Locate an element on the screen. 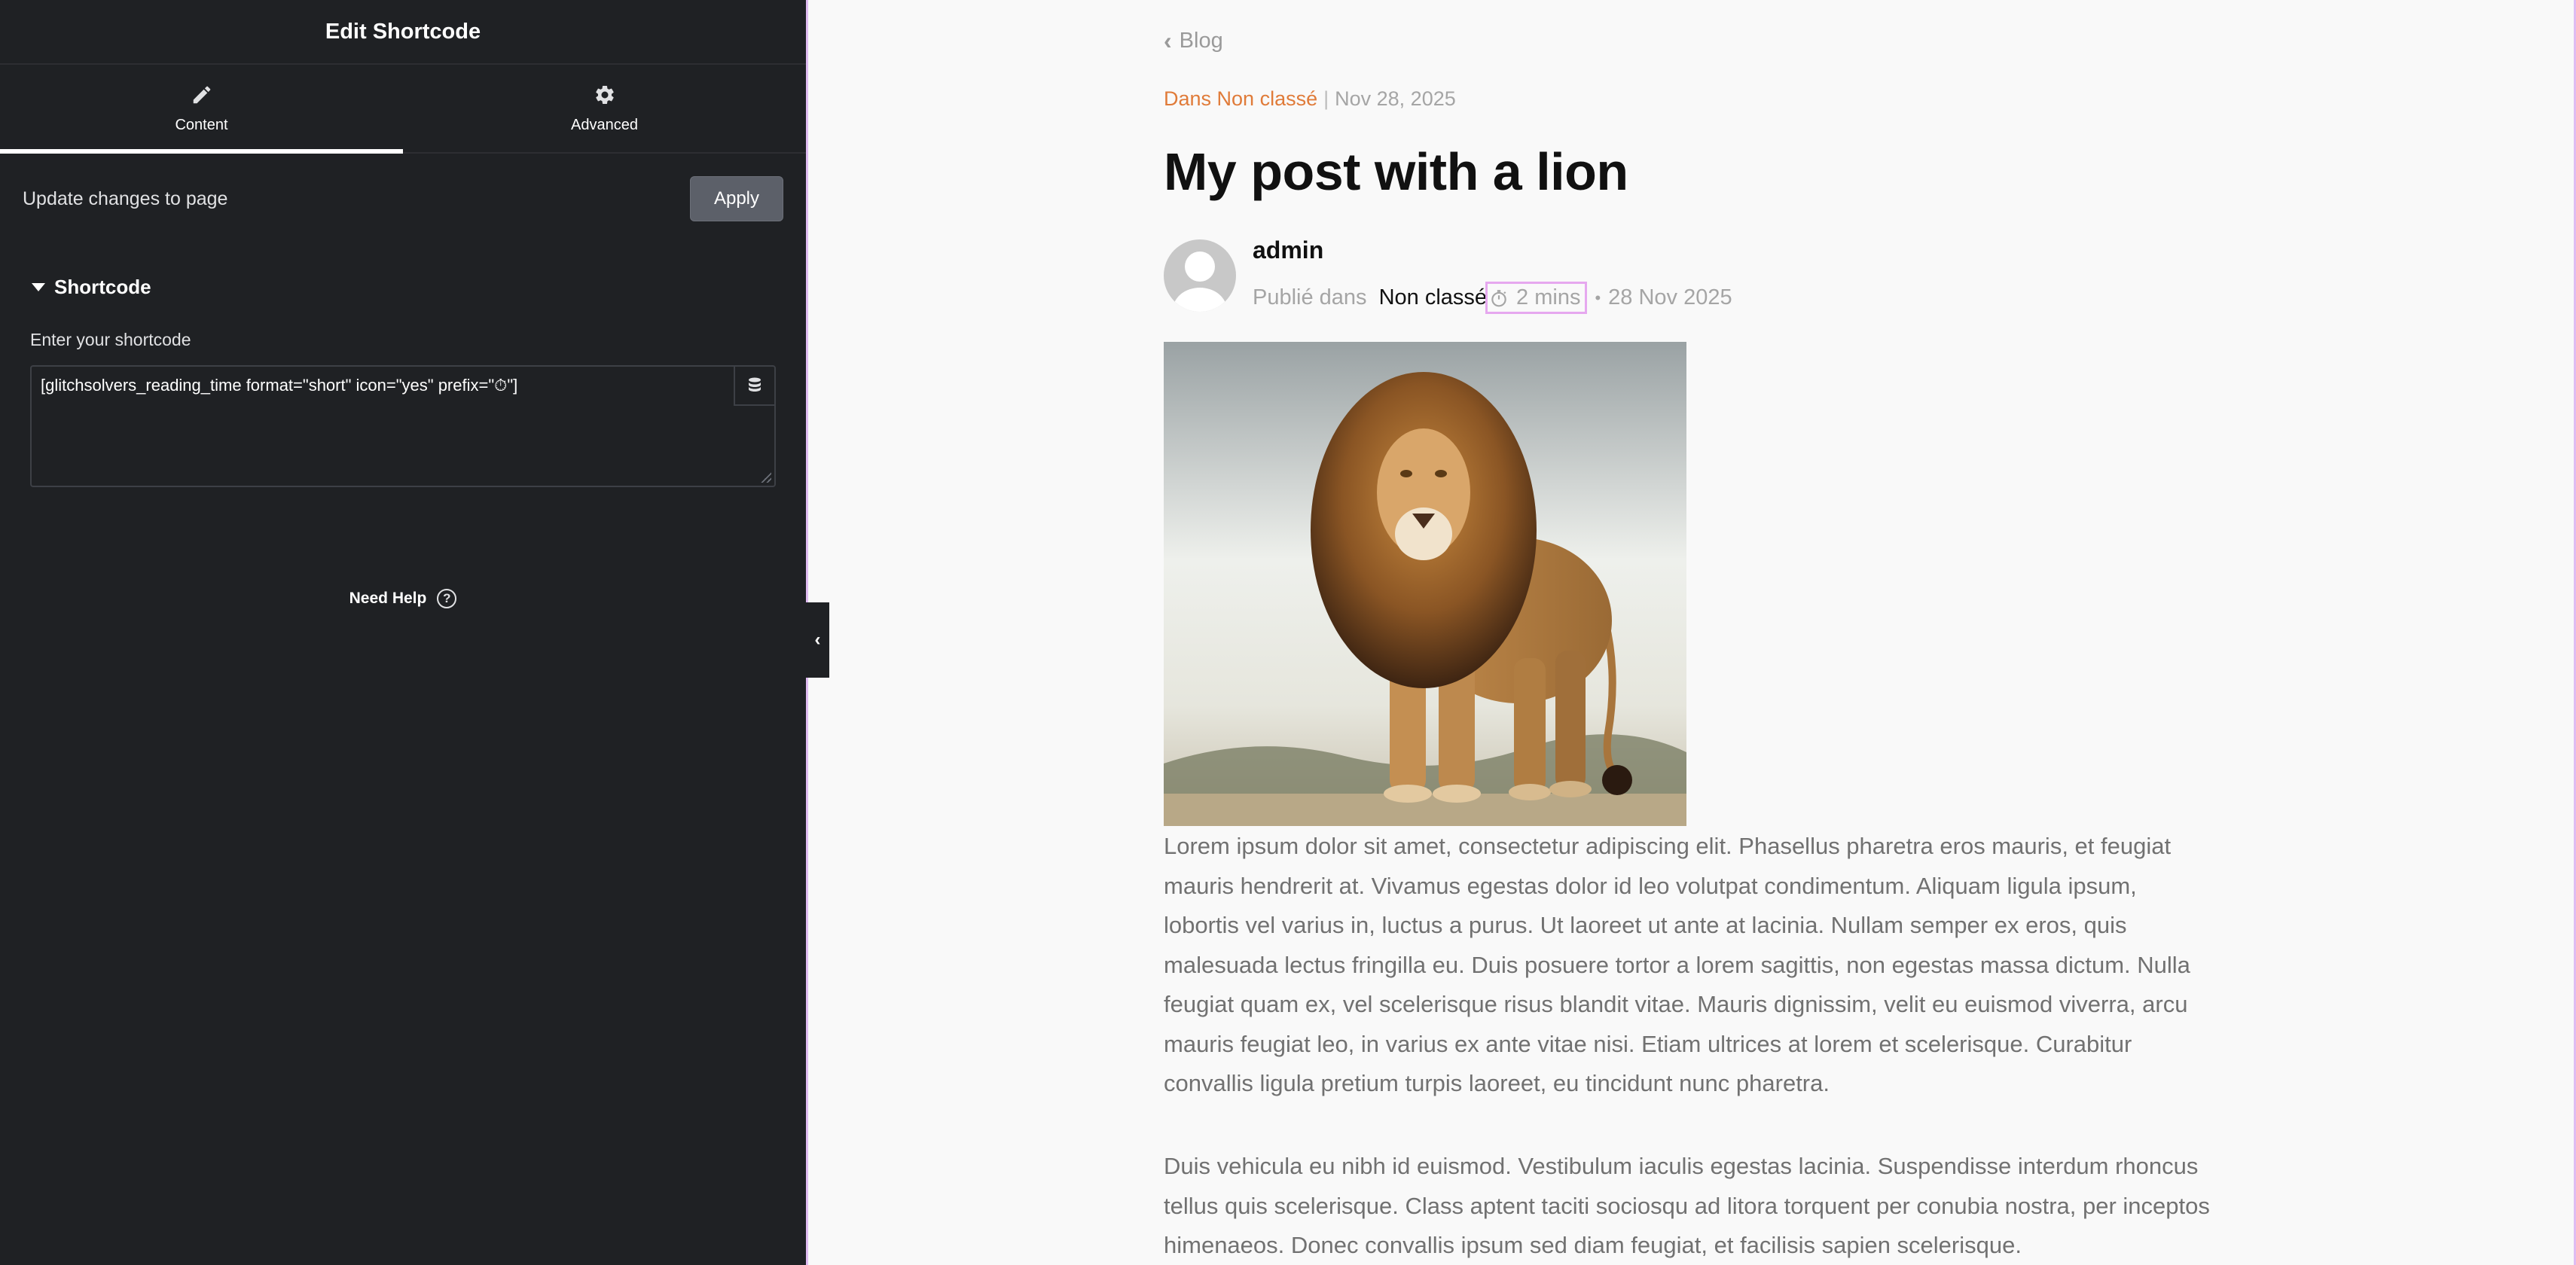  reading-time-widget: 2 mins is located at coordinates (1537, 298).